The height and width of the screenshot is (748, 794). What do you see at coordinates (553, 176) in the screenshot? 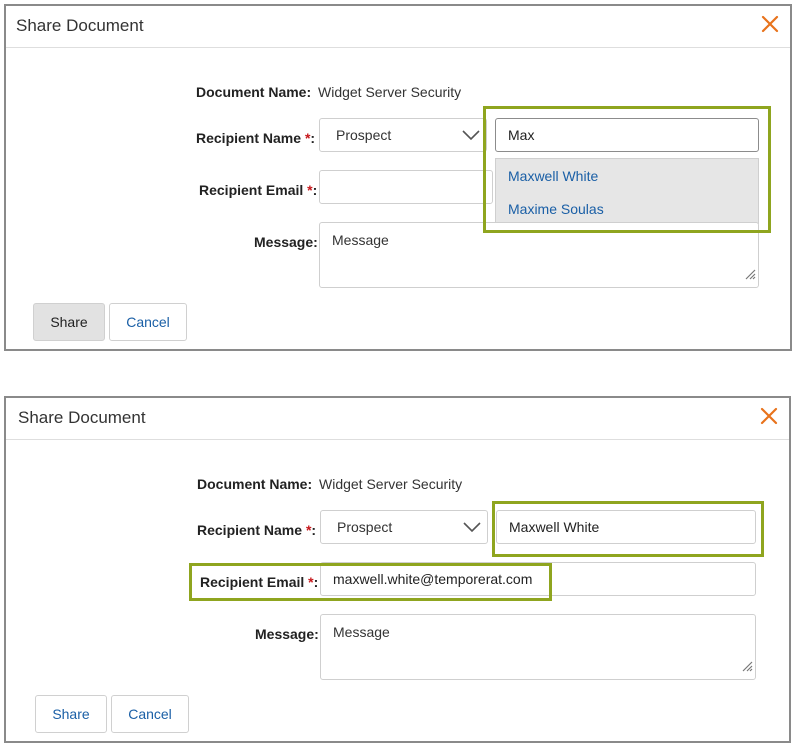
I see `suggestion-maxwell-white: Maxwell White` at bounding box center [553, 176].